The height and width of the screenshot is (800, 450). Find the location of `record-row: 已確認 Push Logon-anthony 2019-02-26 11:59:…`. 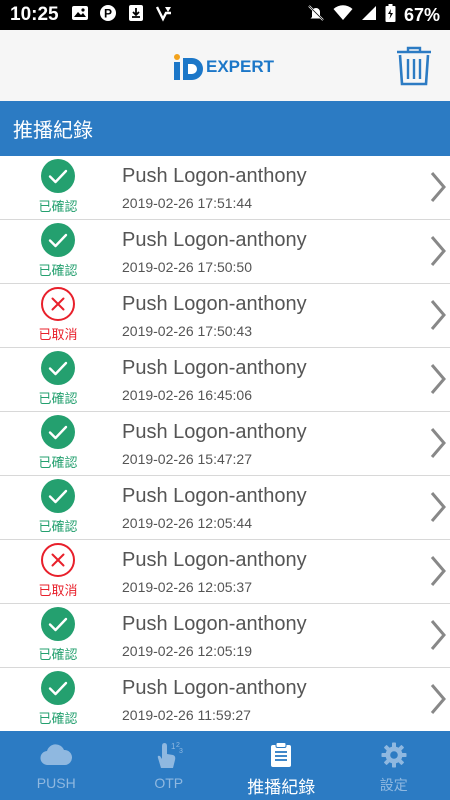

record-row: 已確認 Push Logon-anthony 2019-02-26 11:59:… is located at coordinates (225, 699).